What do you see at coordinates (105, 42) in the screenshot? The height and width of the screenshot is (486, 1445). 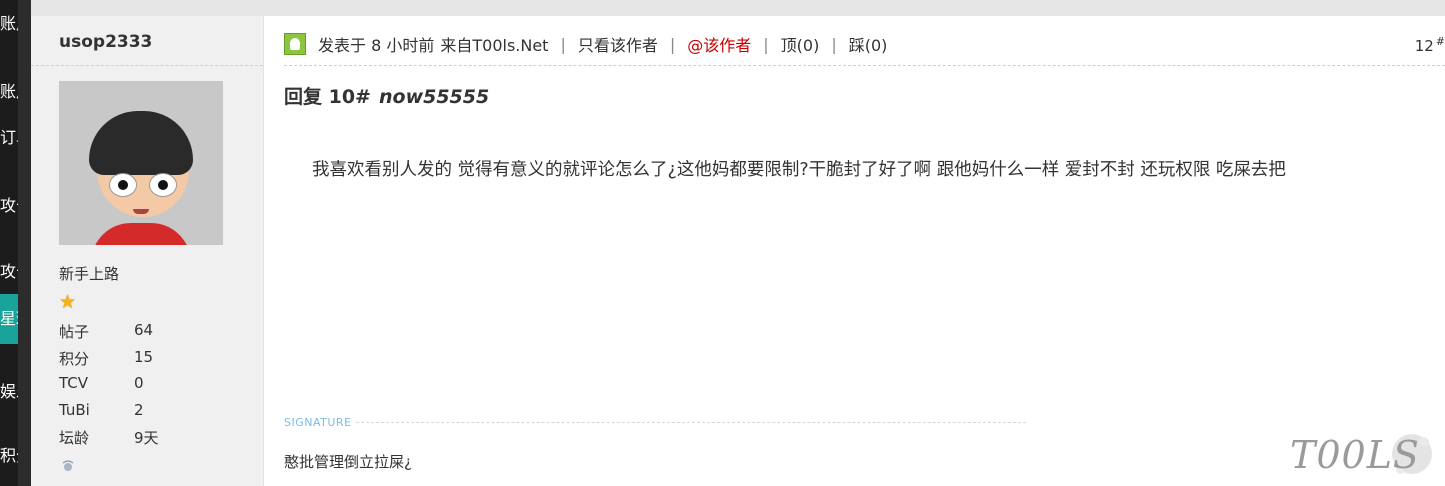 I see `author-name: usop2333` at bounding box center [105, 42].